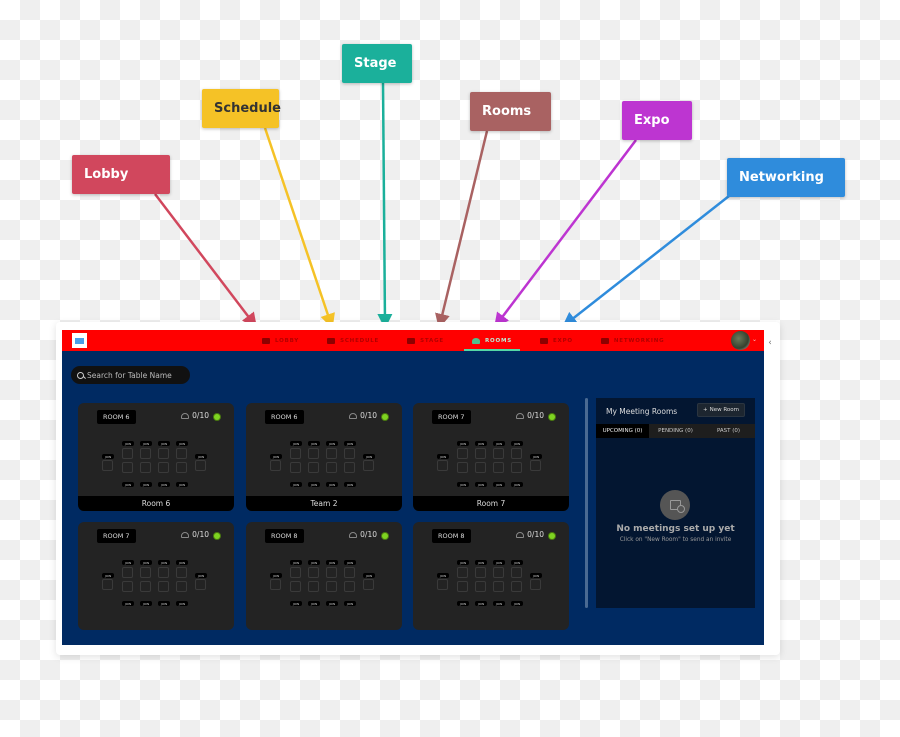 This screenshot has width=900, height=737. Describe the element at coordinates (675, 431) in the screenshot. I see `tab-pending: PENDING (0)` at that location.